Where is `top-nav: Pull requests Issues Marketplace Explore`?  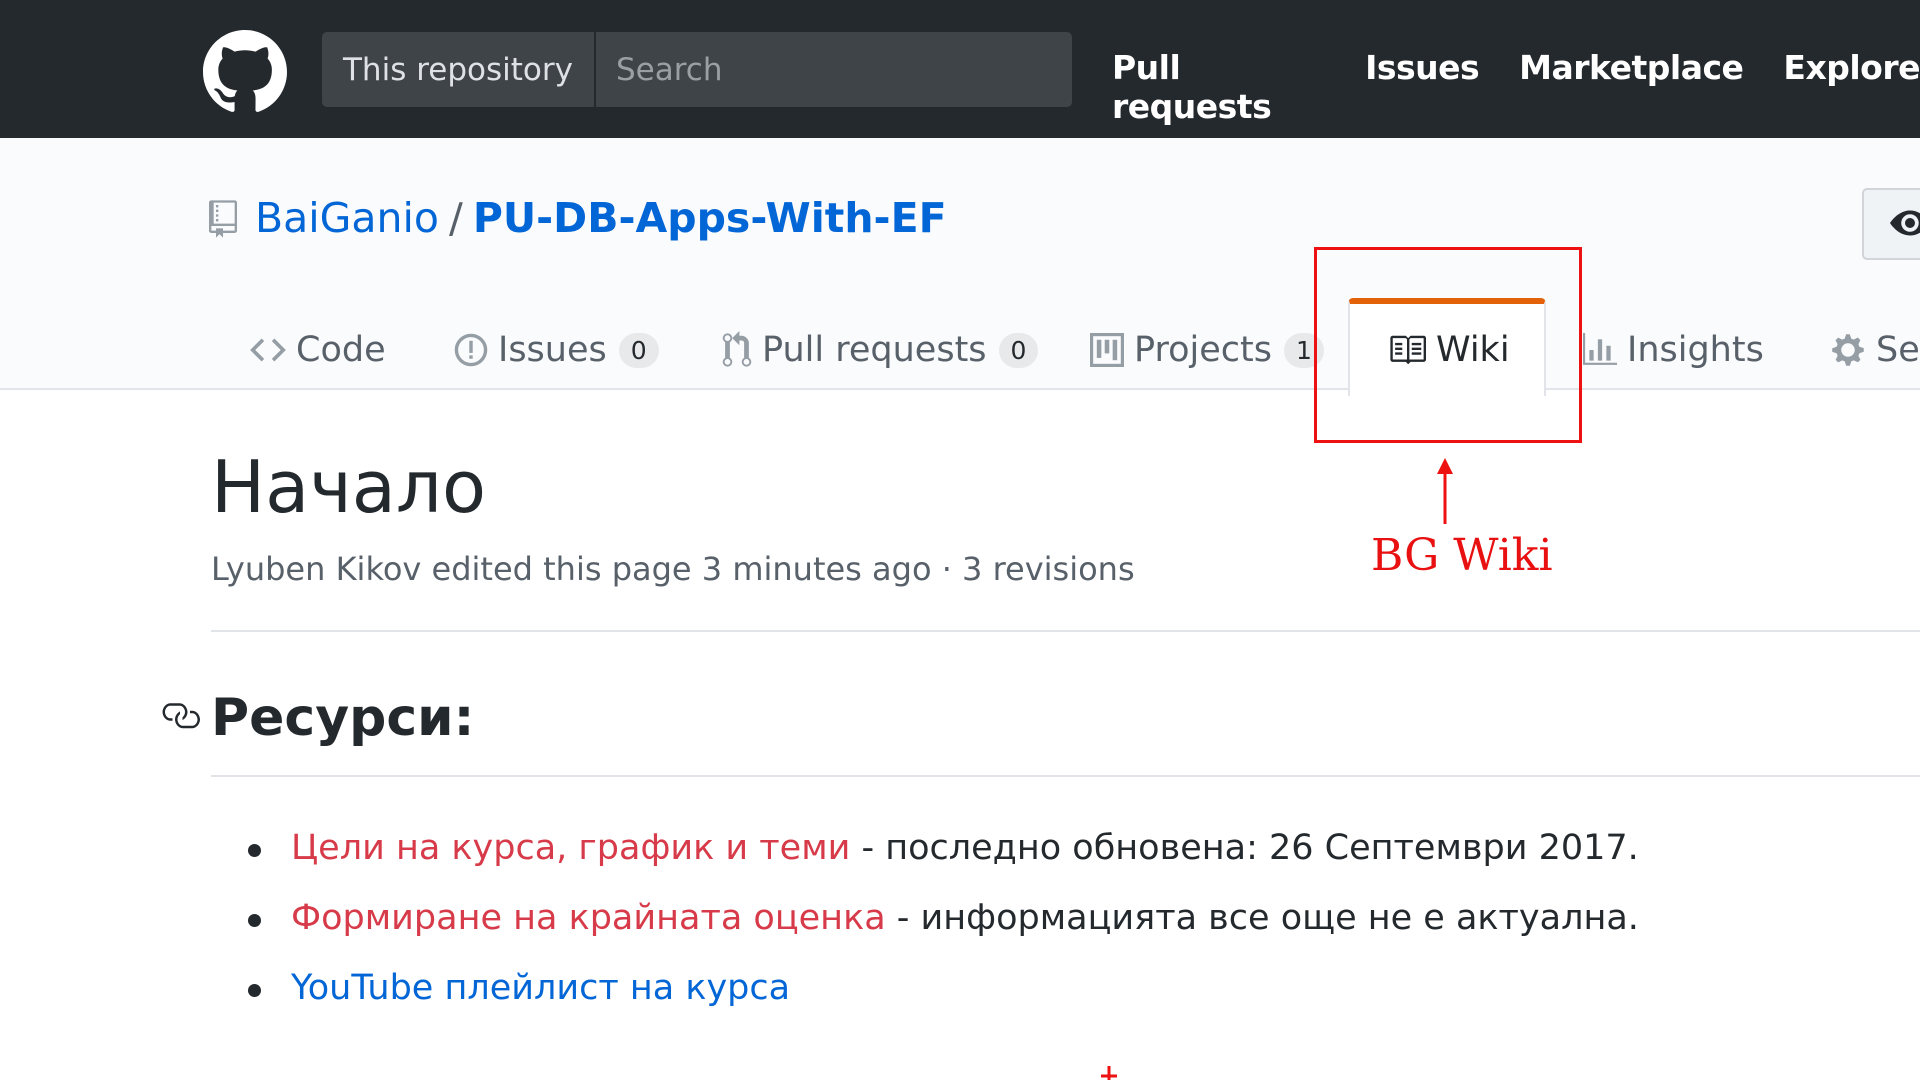 top-nav: Pull requests Issues Marketplace Explore is located at coordinates (1516, 87).